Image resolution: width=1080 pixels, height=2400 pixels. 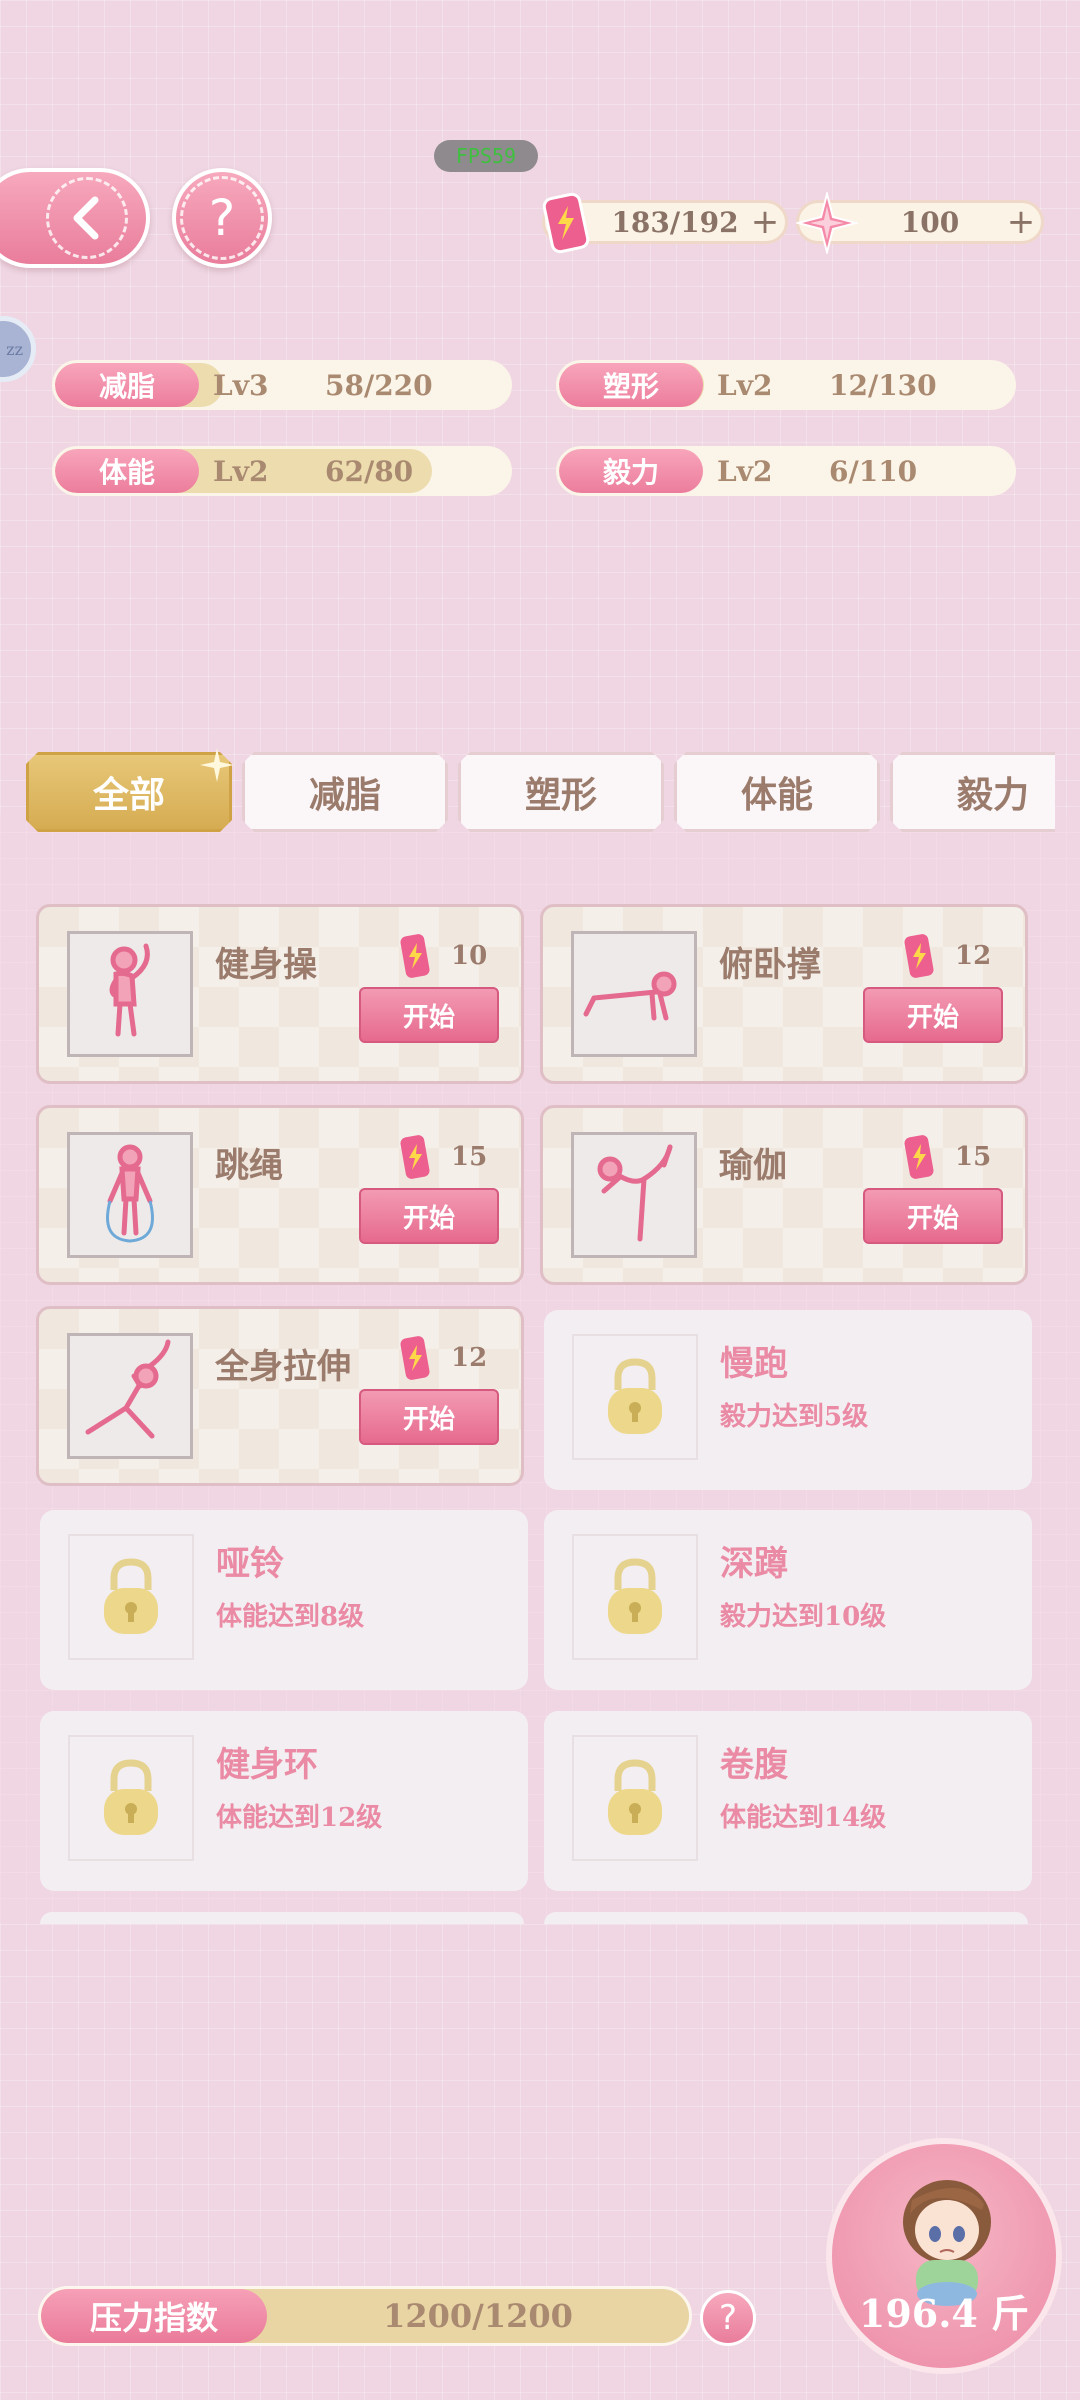 I want to click on help-button: ?, so click(x=222, y=218).